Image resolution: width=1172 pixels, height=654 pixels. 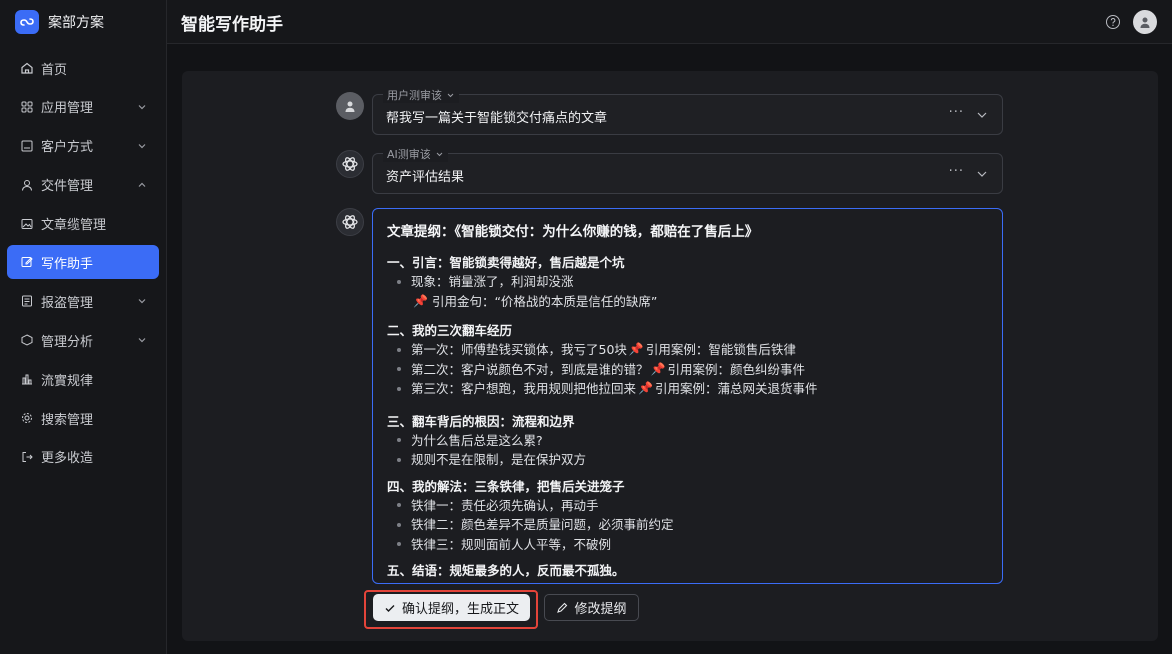 I want to click on sidebar-item-label: 写作助手, so click(x=67, y=264).